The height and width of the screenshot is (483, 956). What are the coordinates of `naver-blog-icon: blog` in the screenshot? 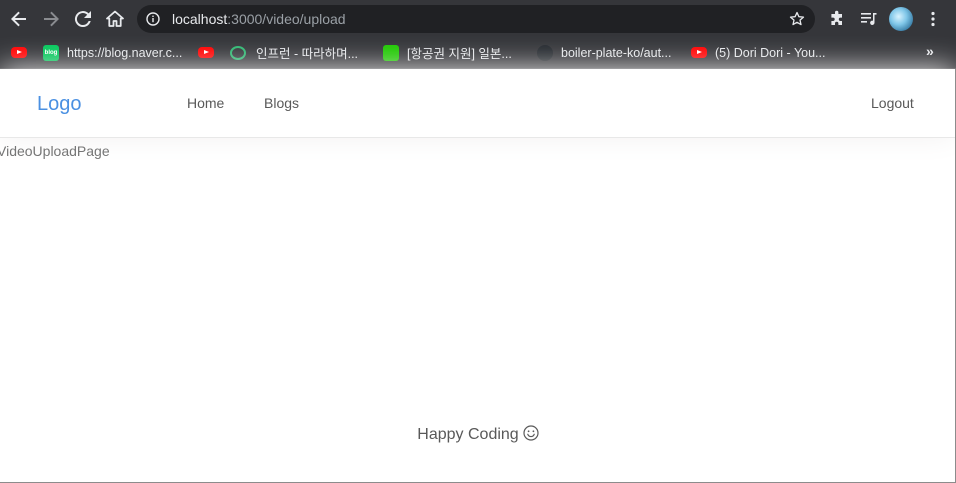 It's located at (51, 52).